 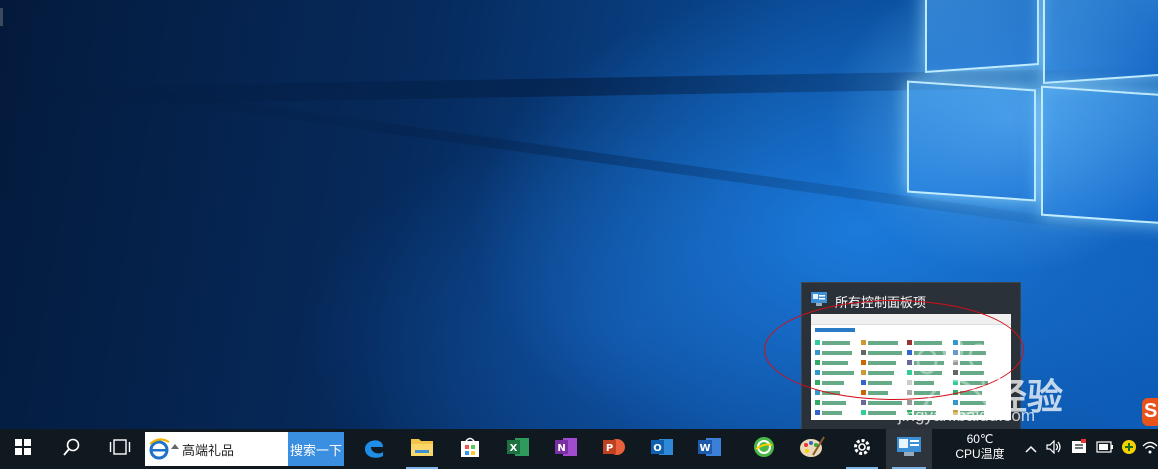 I want to click on search-icon, so click(x=72, y=449).